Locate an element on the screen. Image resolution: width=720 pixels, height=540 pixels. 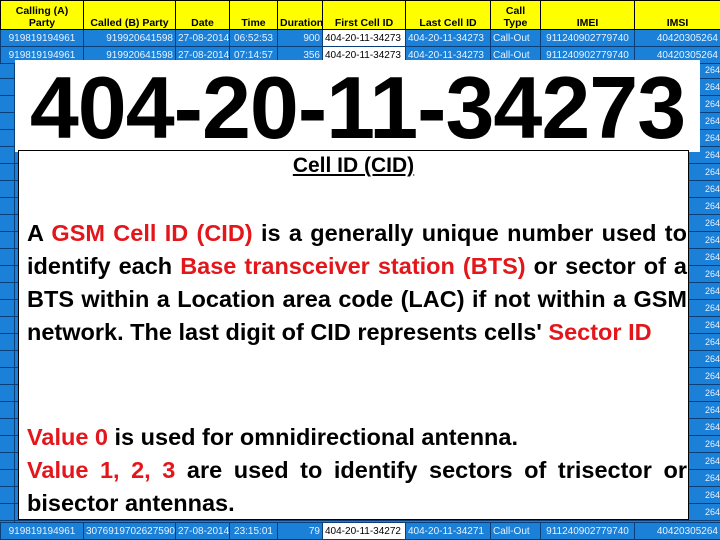
text-segment: is used for omnidirectional antenna. is located at coordinates (313, 437).